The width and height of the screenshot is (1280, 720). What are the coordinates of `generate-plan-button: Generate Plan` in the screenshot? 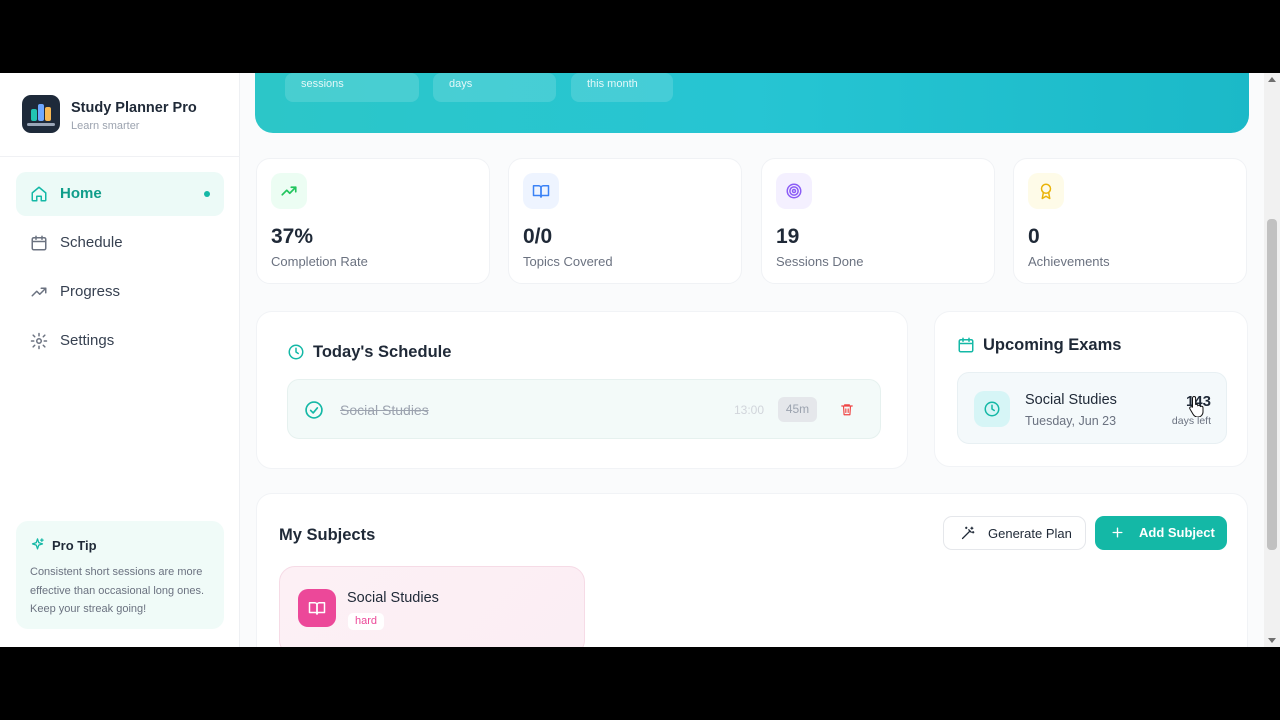 It's located at (1014, 533).